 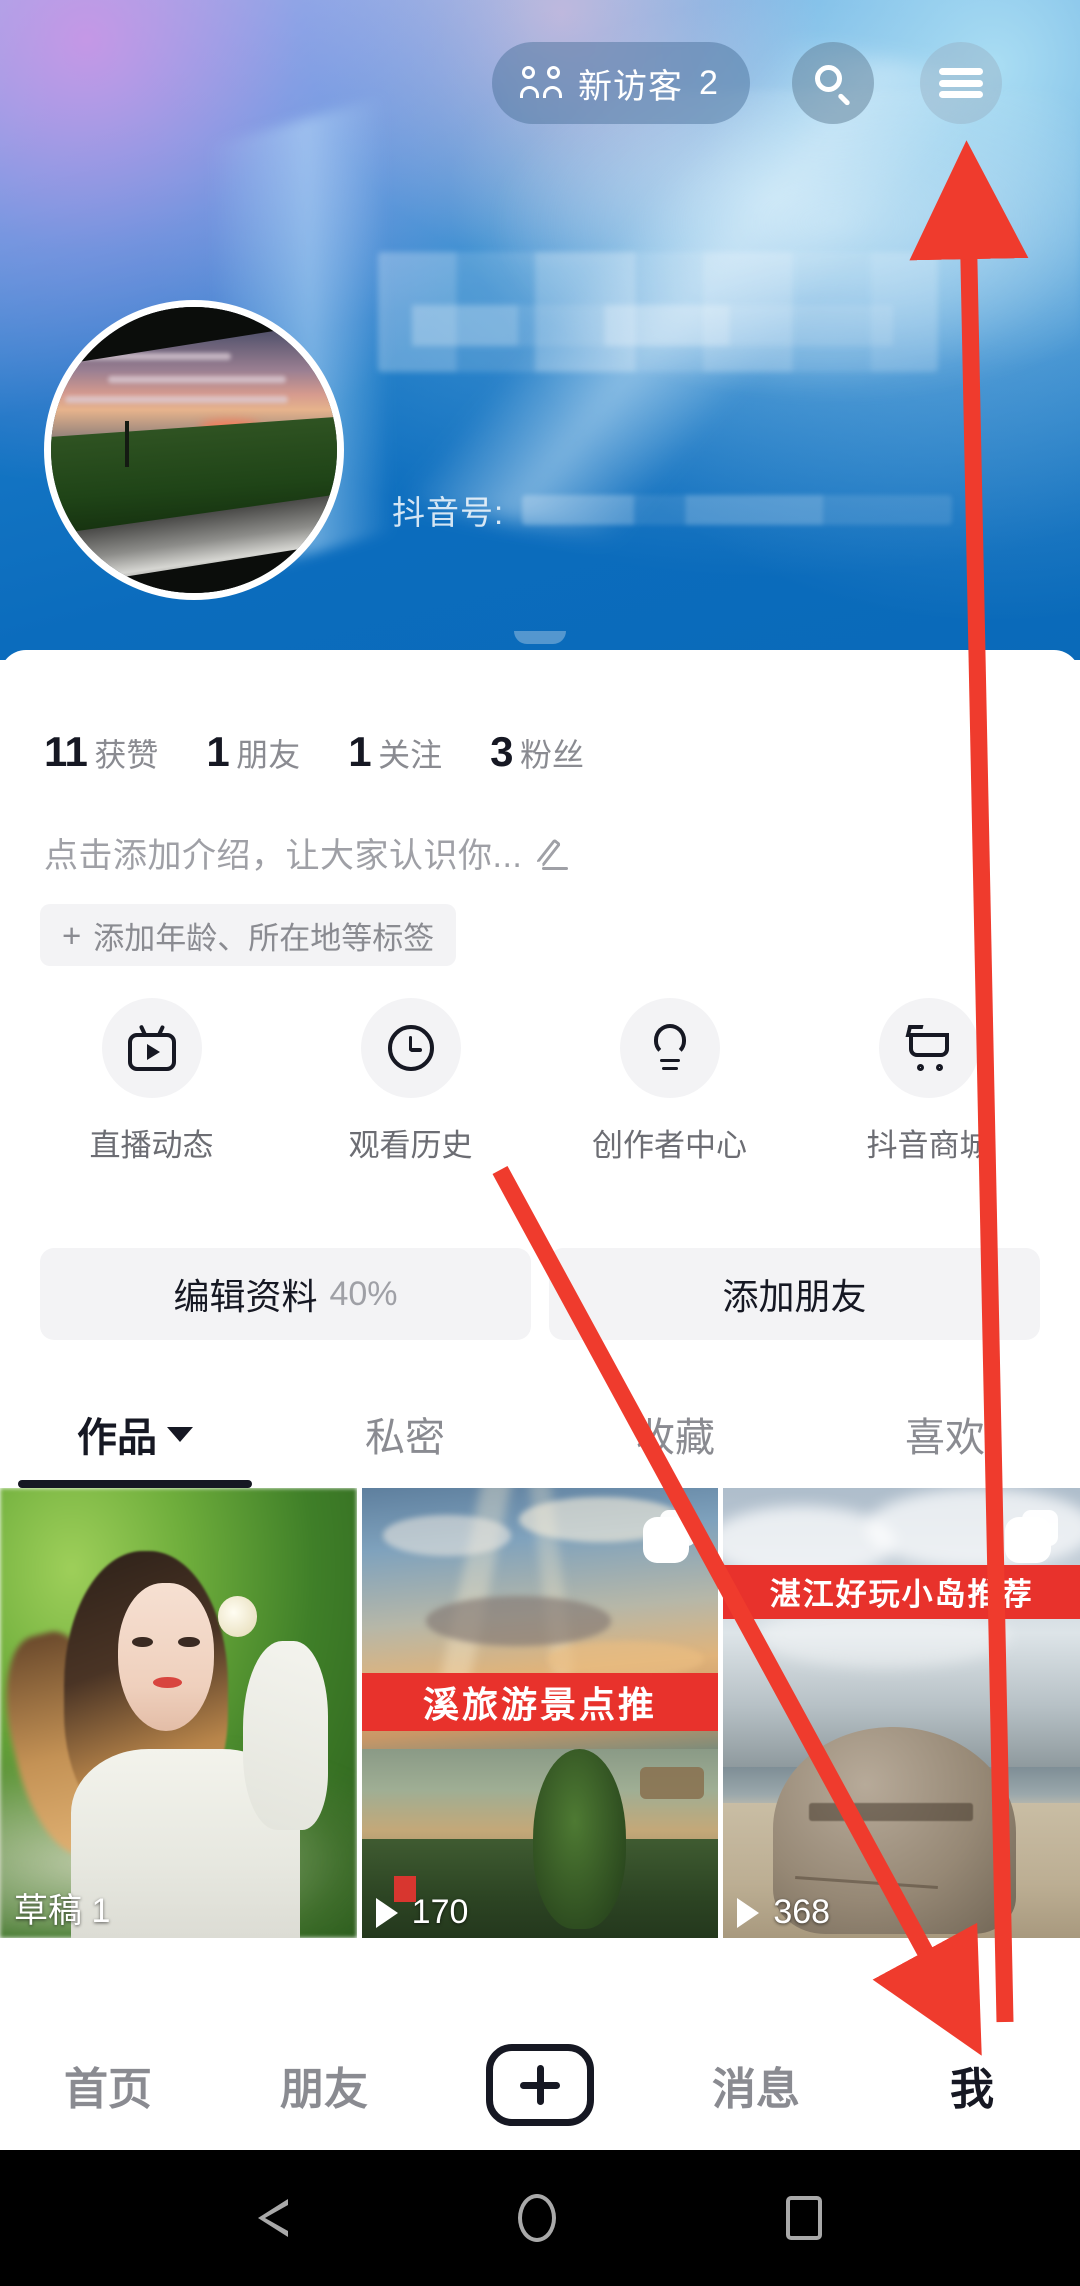 I want to click on grid-item-island-plays: 368, so click(x=802, y=1912).